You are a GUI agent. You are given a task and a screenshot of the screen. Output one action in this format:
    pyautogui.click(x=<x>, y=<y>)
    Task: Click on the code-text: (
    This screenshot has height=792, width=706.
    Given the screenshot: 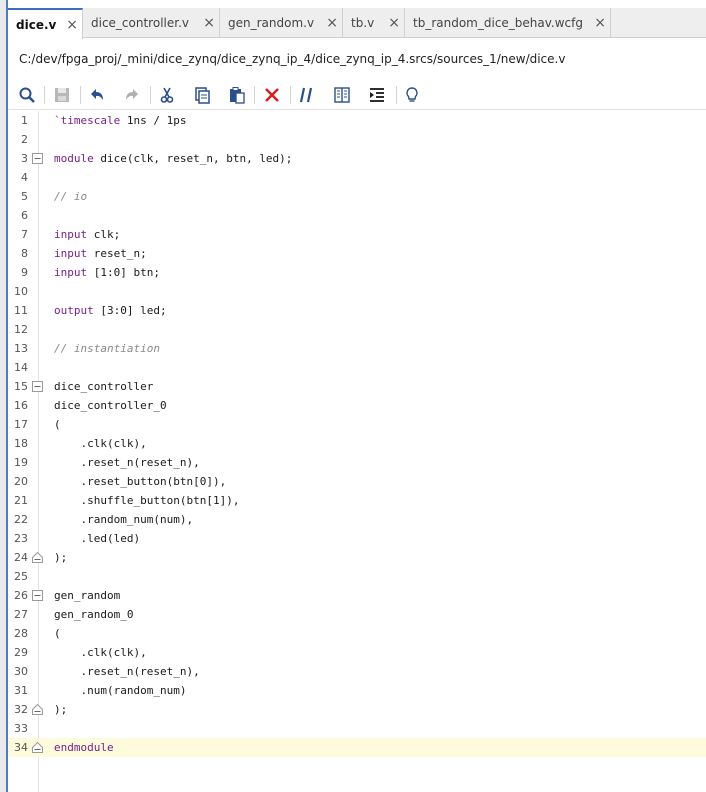 What is the action you would take?
    pyautogui.click(x=57, y=424)
    